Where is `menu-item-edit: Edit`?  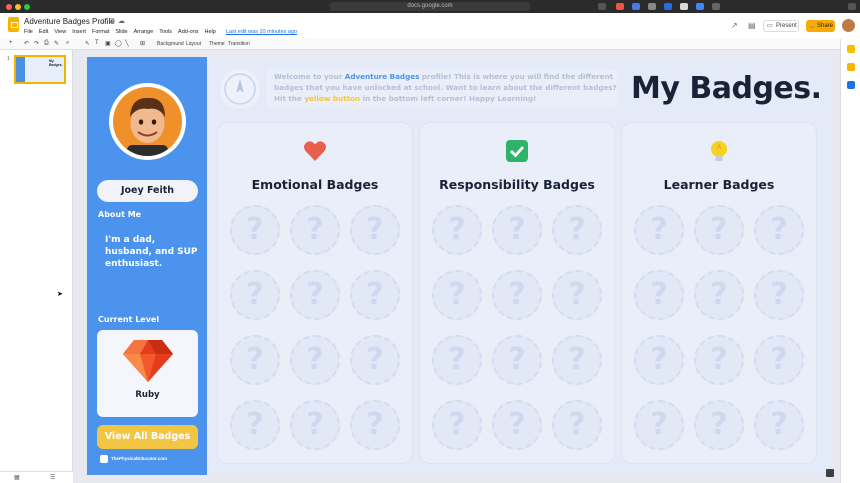
menu-item-edit: Edit is located at coordinates (43, 32).